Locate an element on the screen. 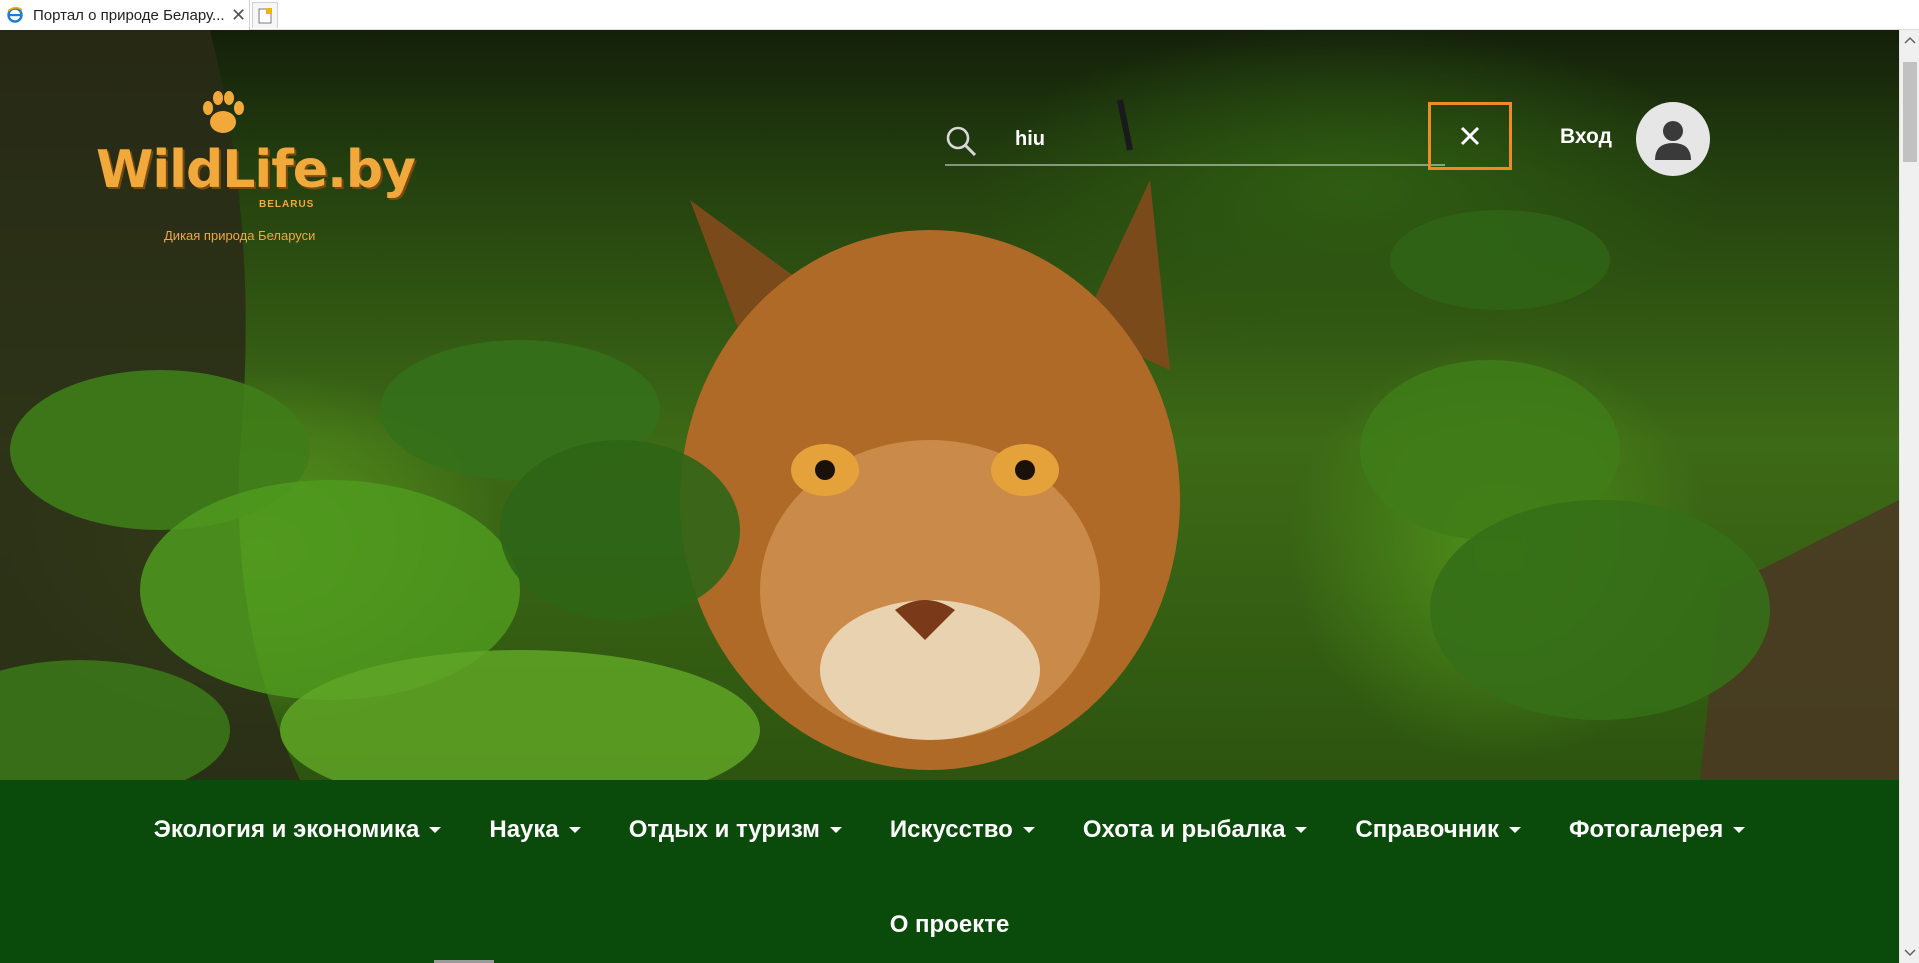  nav-item-hunting-fishing: Охота и рыбалка is located at coordinates (1195, 830).